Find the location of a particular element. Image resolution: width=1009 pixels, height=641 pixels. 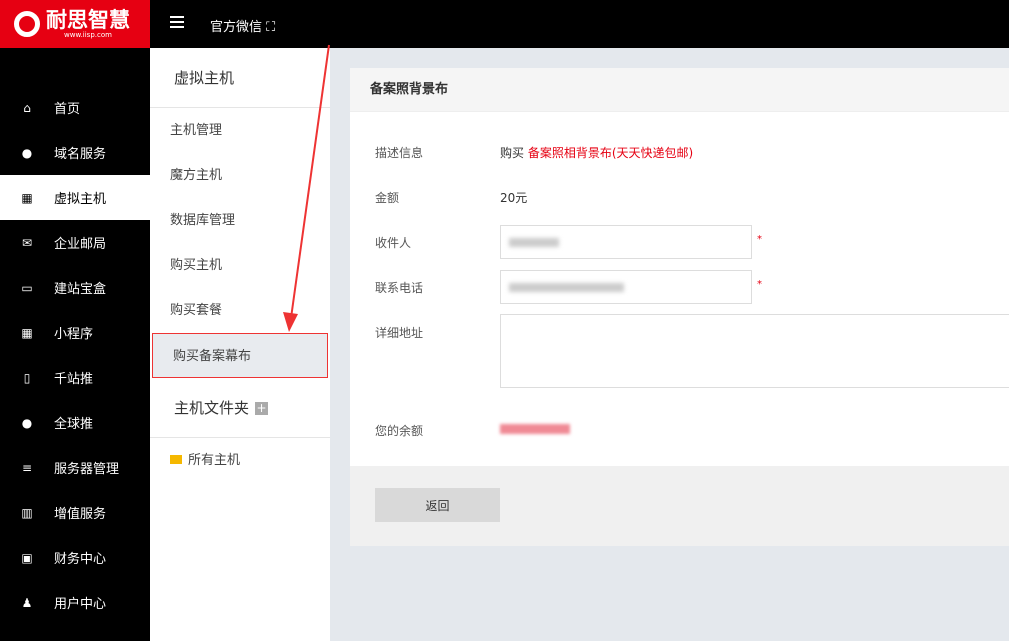

desc-value: 购买 备案照相背景布(天天快递包邮) is located at coordinates (596, 152).